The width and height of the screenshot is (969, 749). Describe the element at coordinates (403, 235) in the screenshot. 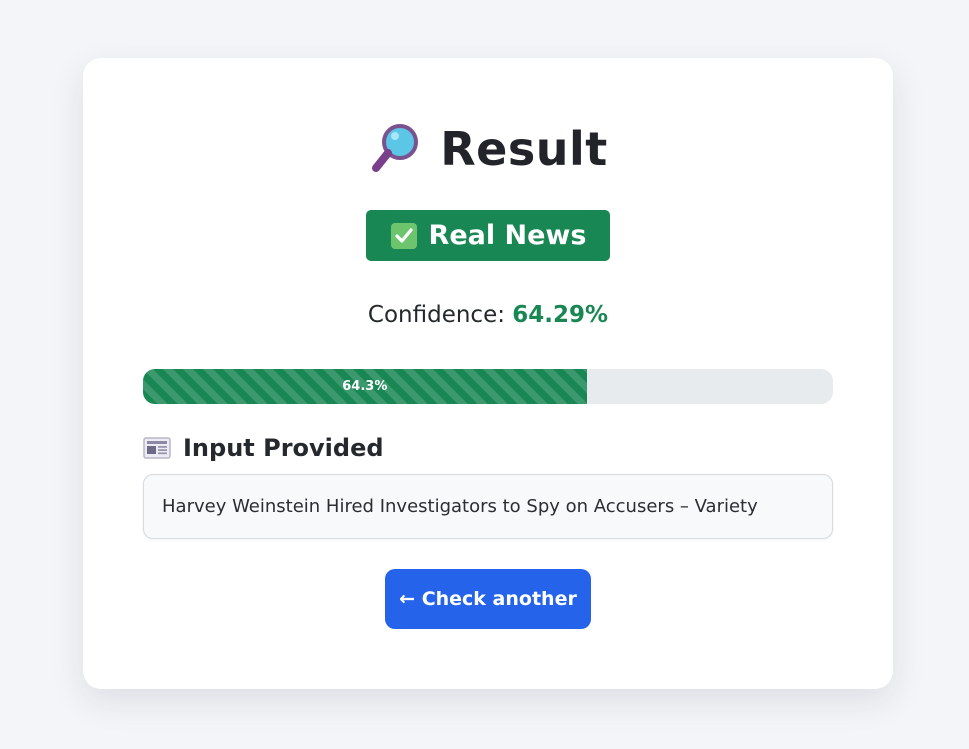

I see `check-mark-button-icon` at that location.